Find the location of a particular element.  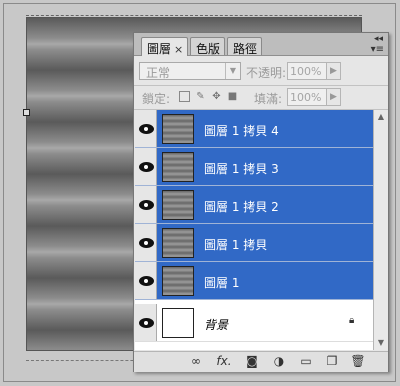

tab-layers-label: 圖層 is located at coordinates (159, 49).